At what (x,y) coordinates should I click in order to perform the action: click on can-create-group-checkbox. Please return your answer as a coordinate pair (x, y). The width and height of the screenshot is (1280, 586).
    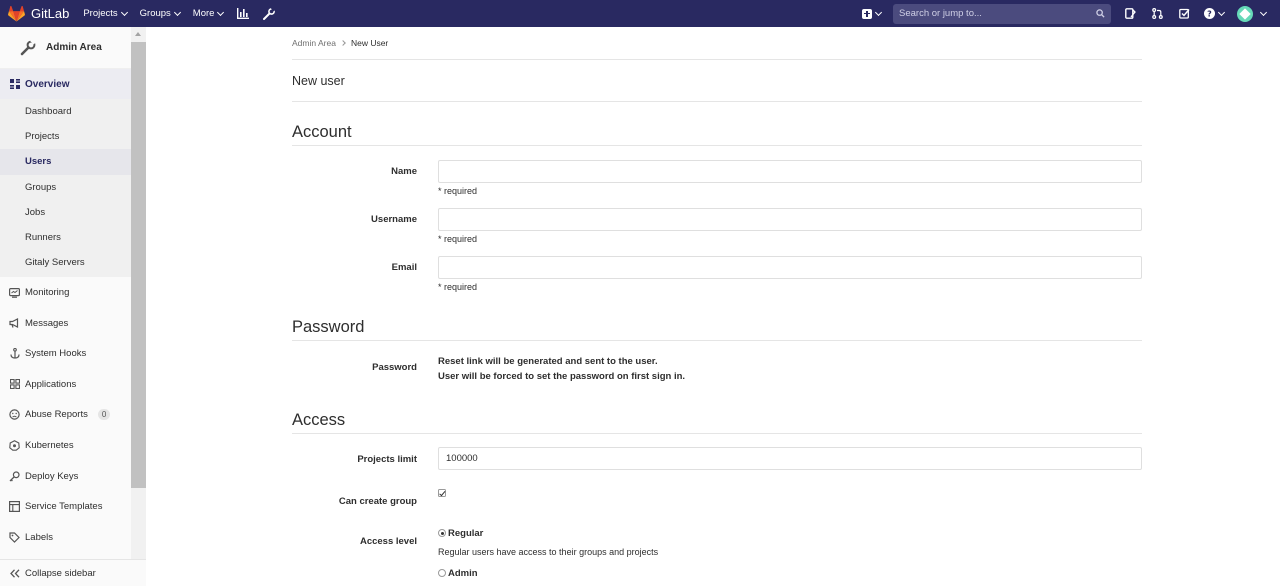
    Looking at the image, I should click on (442, 493).